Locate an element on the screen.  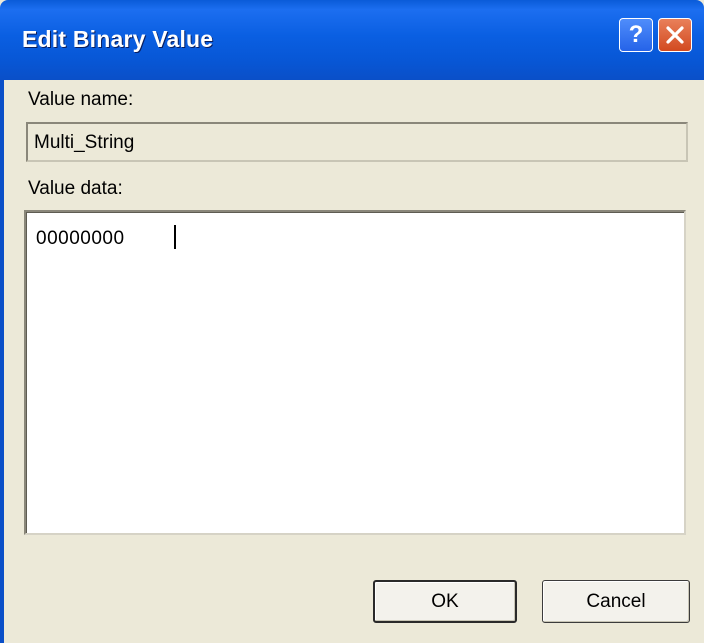
close-button is located at coordinates (675, 35).